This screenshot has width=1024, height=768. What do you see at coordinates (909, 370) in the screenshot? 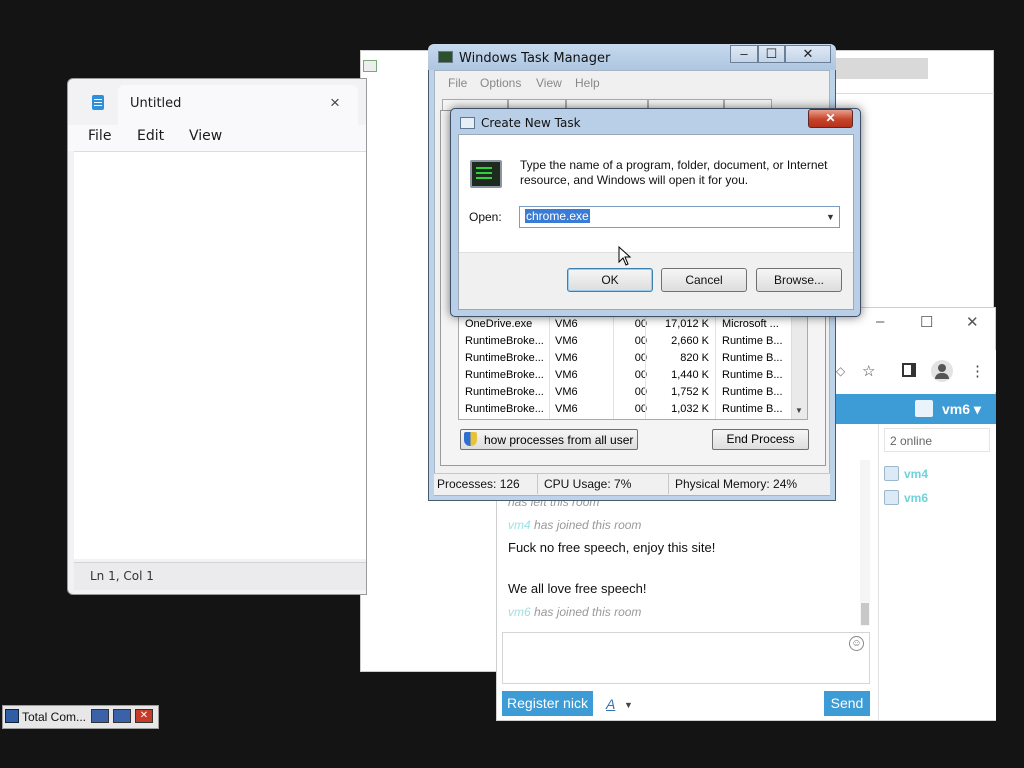
I see `side-panel-icon` at bounding box center [909, 370].